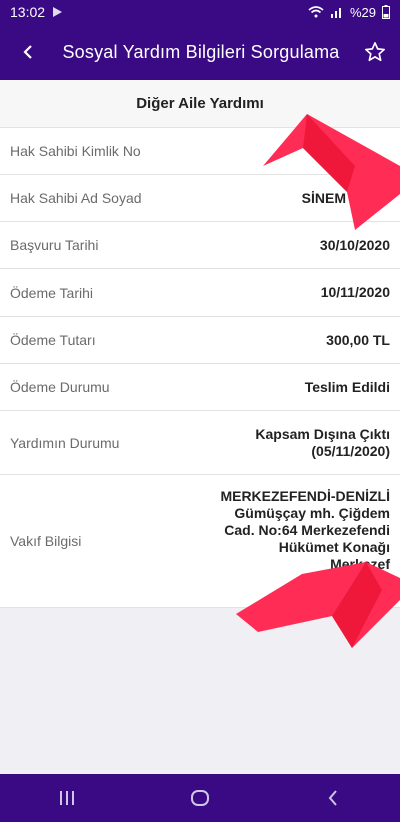 This screenshot has width=400, height=822. What do you see at coordinates (335, 13) in the screenshot?
I see `signal-icon` at bounding box center [335, 13].